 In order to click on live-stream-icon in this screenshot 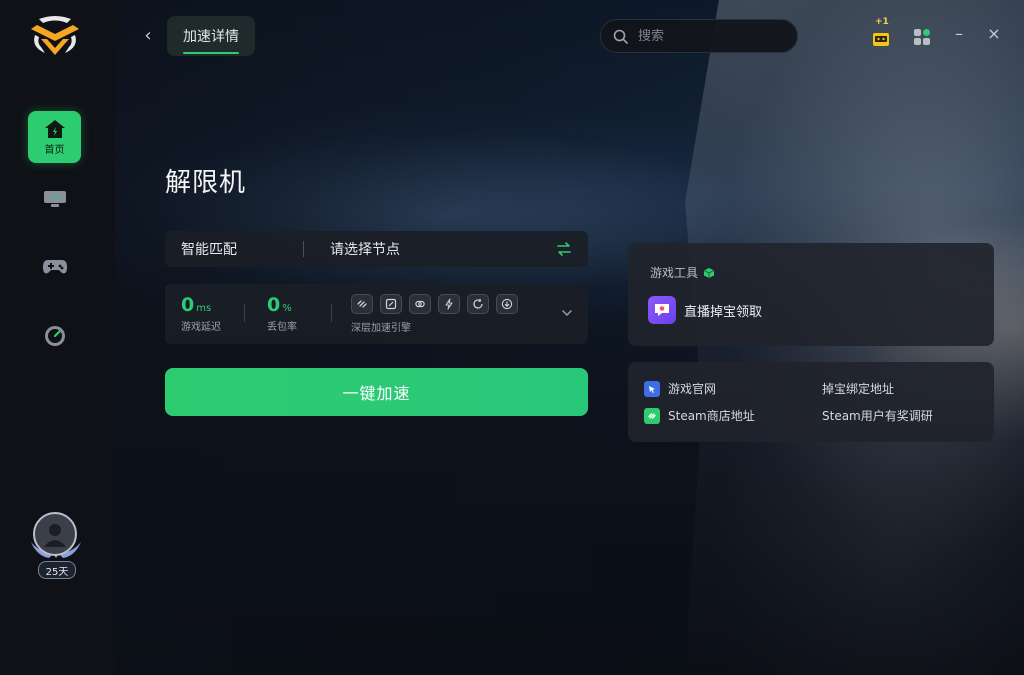, I will do `click(662, 310)`.